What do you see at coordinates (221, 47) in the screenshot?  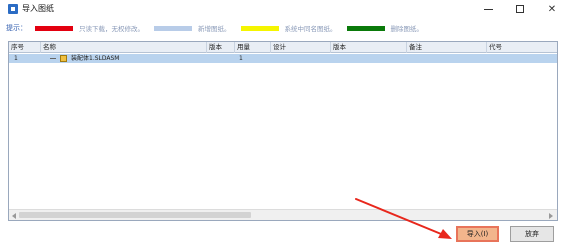 I see `column-header-version: 版本` at bounding box center [221, 47].